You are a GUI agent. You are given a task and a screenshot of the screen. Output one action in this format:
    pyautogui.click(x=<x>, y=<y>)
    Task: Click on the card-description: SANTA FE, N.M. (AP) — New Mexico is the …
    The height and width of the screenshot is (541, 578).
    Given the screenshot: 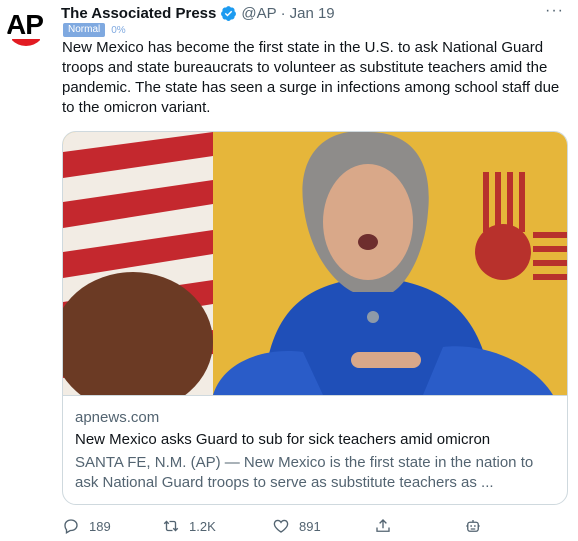 What is the action you would take?
    pyautogui.click(x=304, y=472)
    